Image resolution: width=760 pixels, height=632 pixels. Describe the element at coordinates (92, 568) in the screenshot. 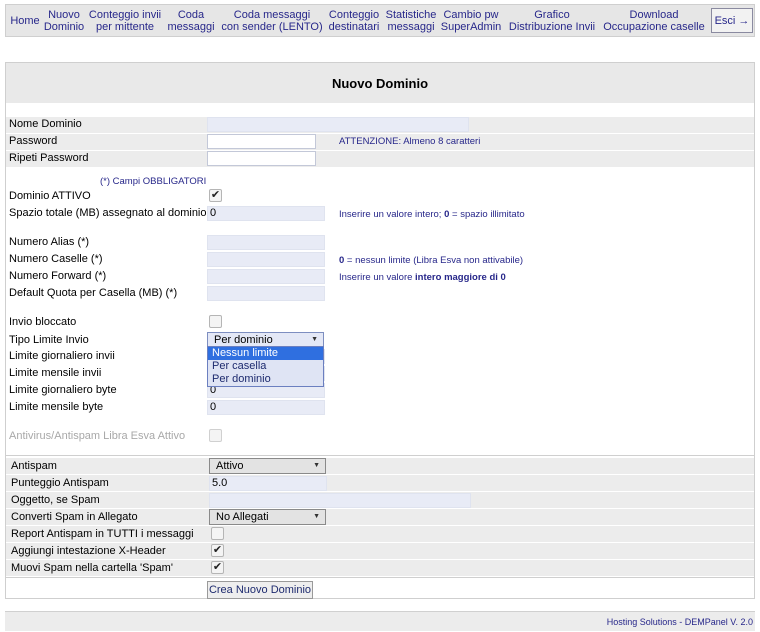

I see `muovi-spam-label: Muovi Spam nella cartella 'Spam'` at that location.